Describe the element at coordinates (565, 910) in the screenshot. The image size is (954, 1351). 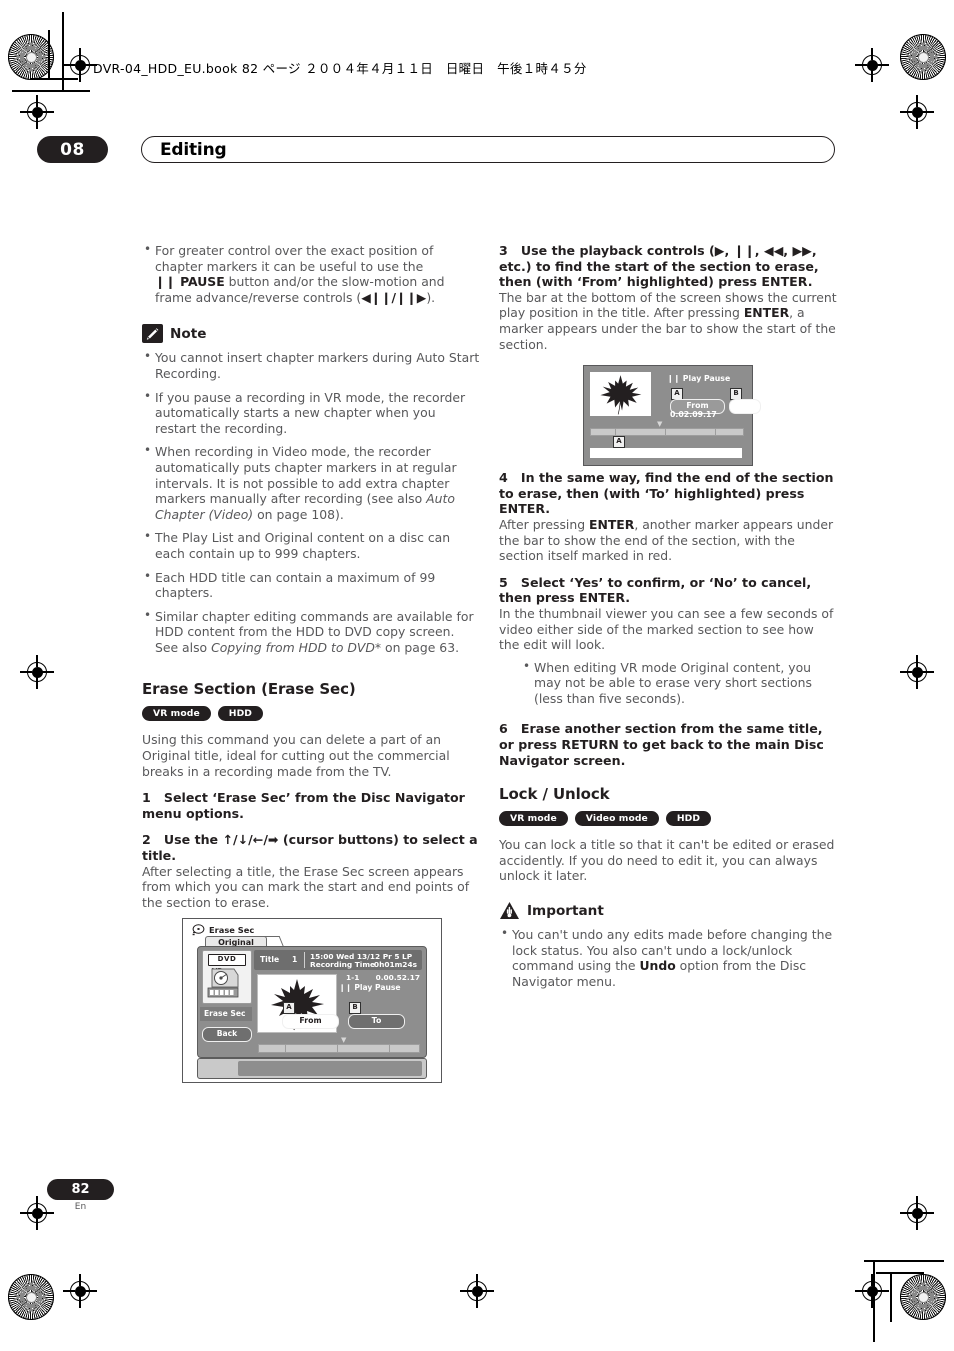
I see `important-label: Important` at that location.